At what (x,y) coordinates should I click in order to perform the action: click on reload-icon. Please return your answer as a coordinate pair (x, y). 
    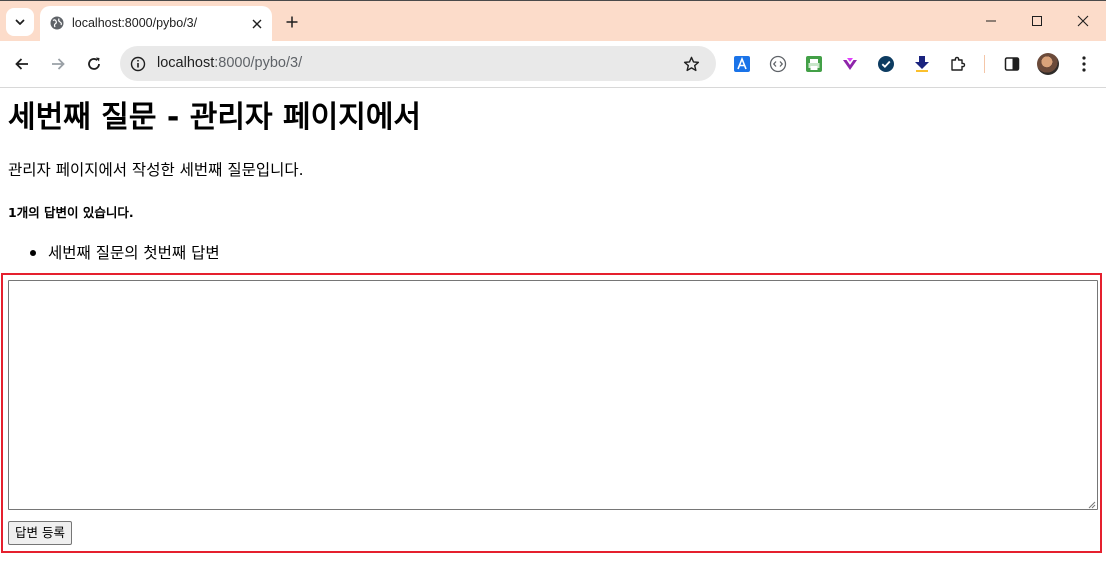
    Looking at the image, I should click on (94, 64).